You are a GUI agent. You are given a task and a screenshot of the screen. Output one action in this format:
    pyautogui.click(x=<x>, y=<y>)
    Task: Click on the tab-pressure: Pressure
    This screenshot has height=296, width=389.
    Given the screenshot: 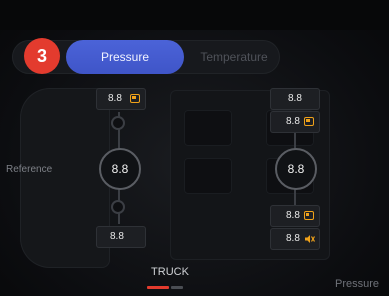 What is the action you would take?
    pyautogui.click(x=125, y=57)
    